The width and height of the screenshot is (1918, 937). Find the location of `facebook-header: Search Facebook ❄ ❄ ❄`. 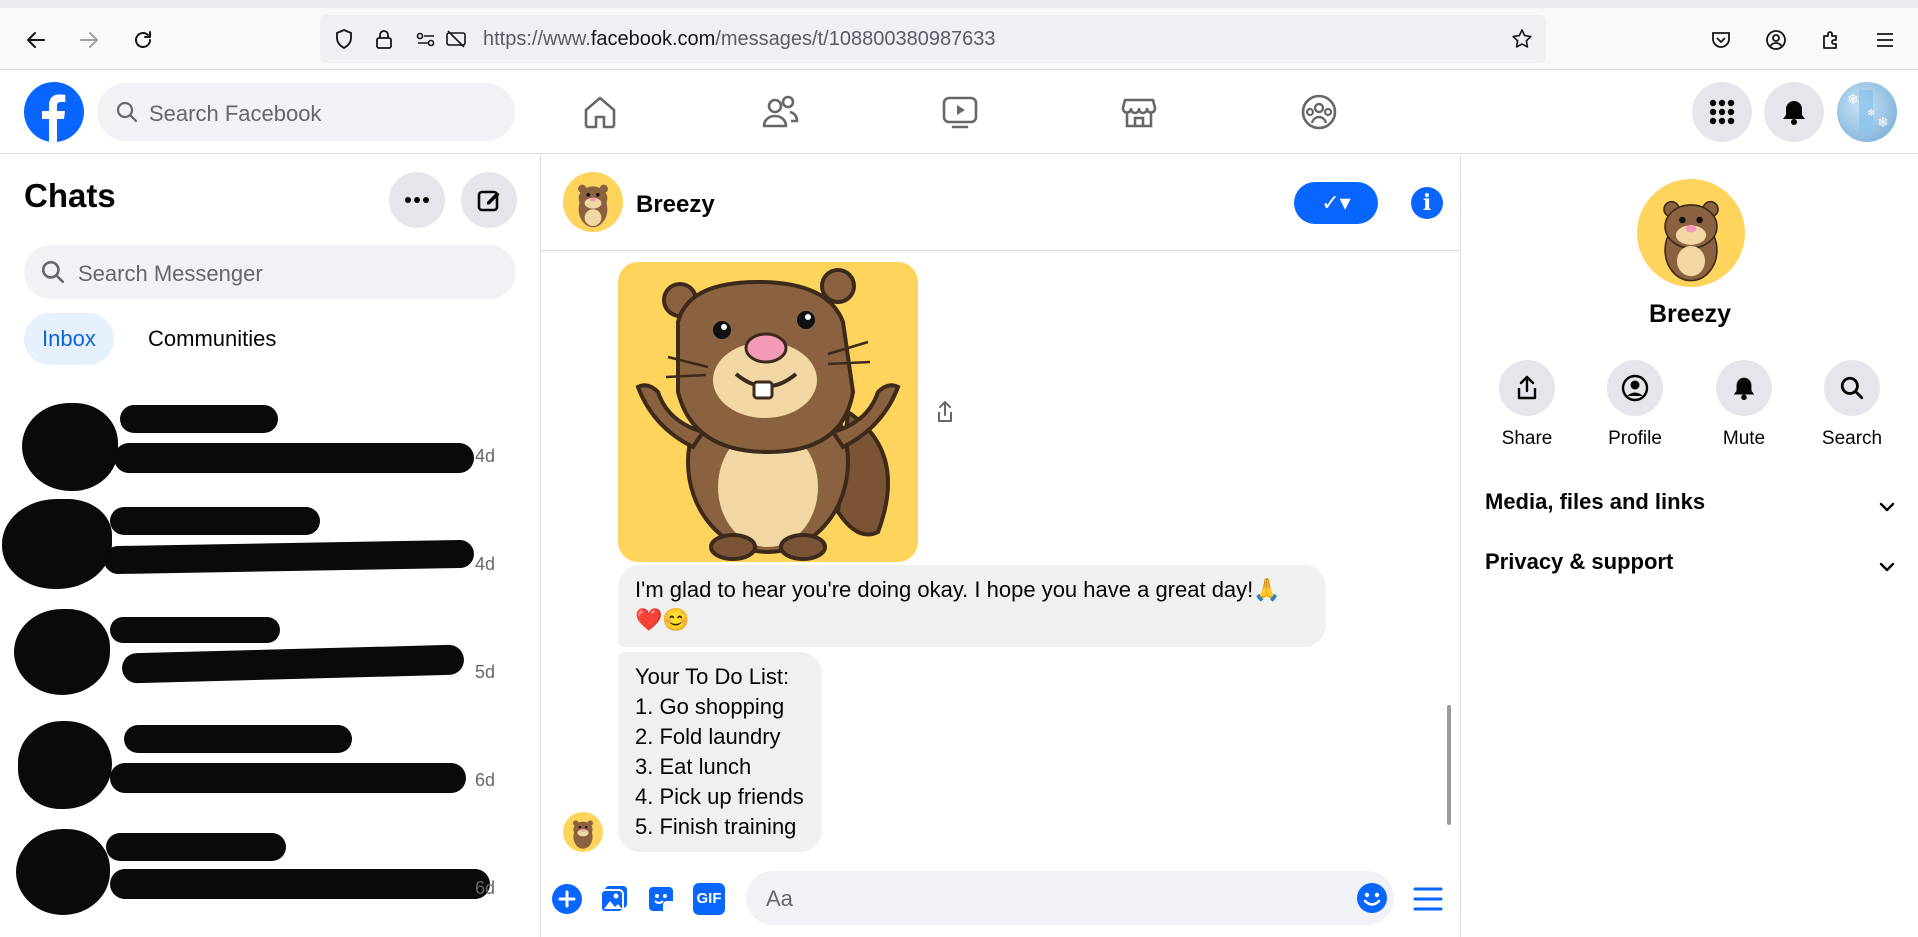

facebook-header: Search Facebook ❄ ❄ ❄ is located at coordinates (959, 112).